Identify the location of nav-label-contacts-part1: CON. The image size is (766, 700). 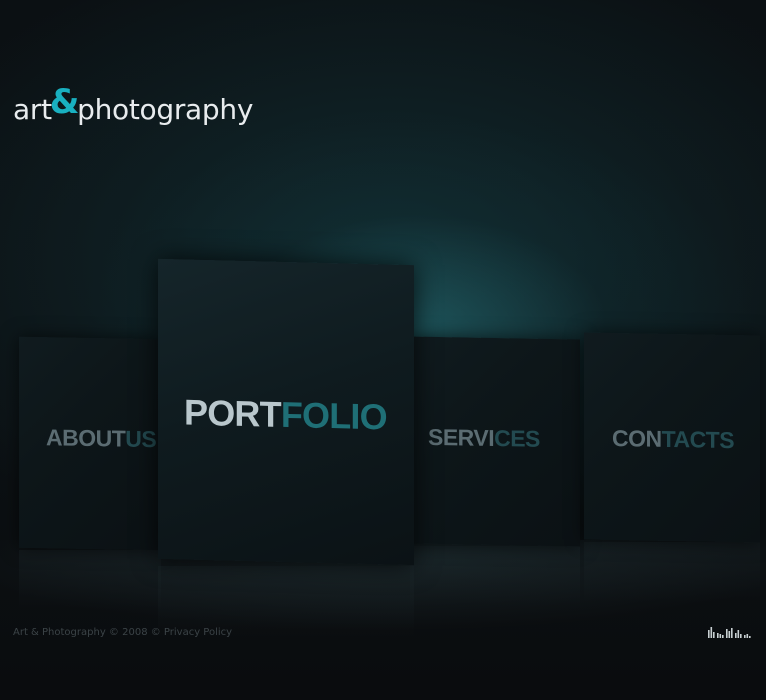
(637, 438).